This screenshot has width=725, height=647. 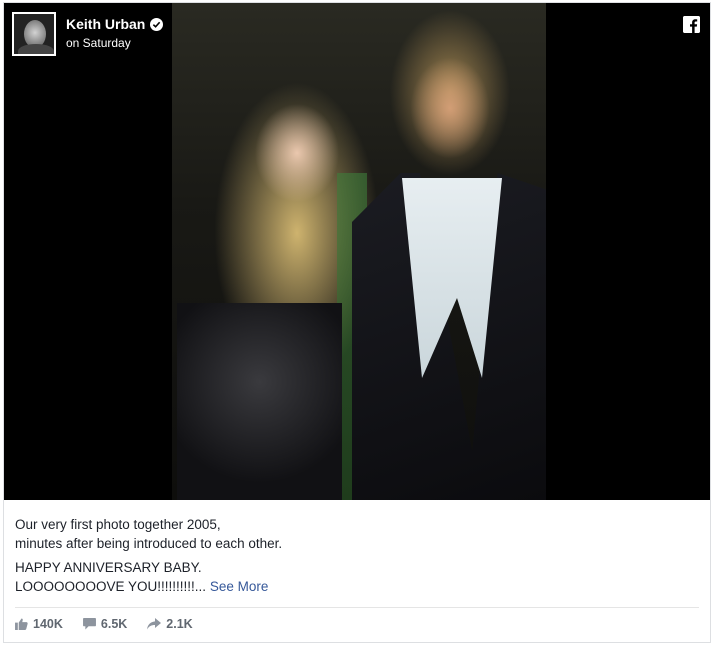 I want to click on caption-line: Our very first photo together 2005,, so click(x=118, y=524).